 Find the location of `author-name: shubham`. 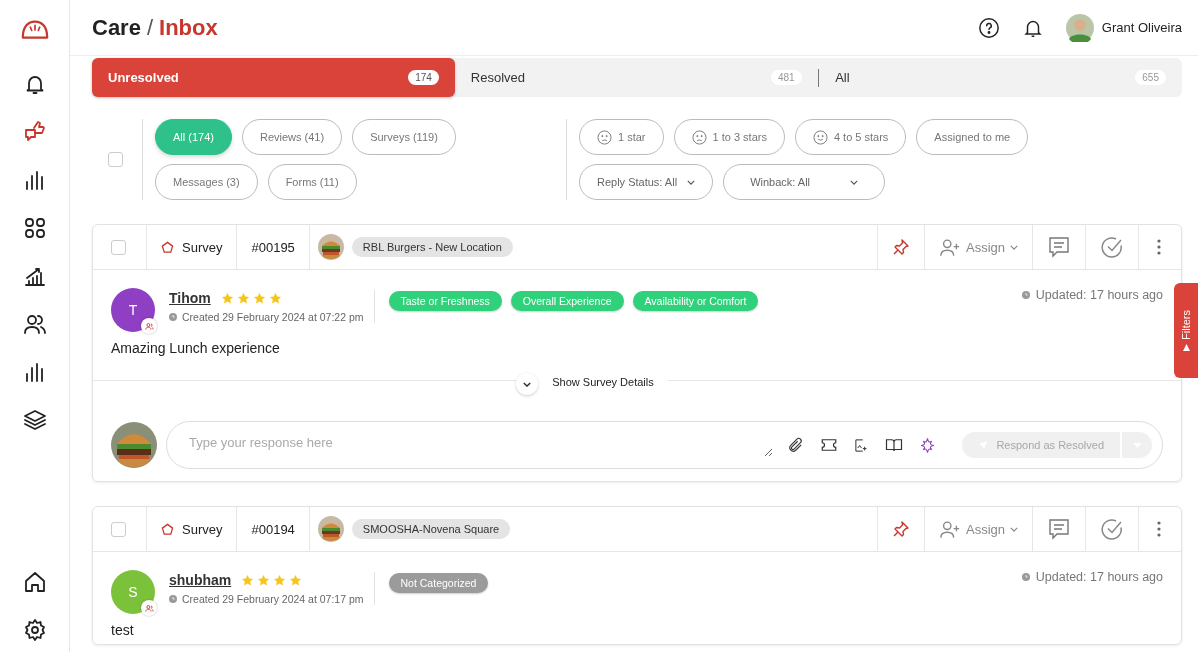

author-name: shubham is located at coordinates (200, 580).